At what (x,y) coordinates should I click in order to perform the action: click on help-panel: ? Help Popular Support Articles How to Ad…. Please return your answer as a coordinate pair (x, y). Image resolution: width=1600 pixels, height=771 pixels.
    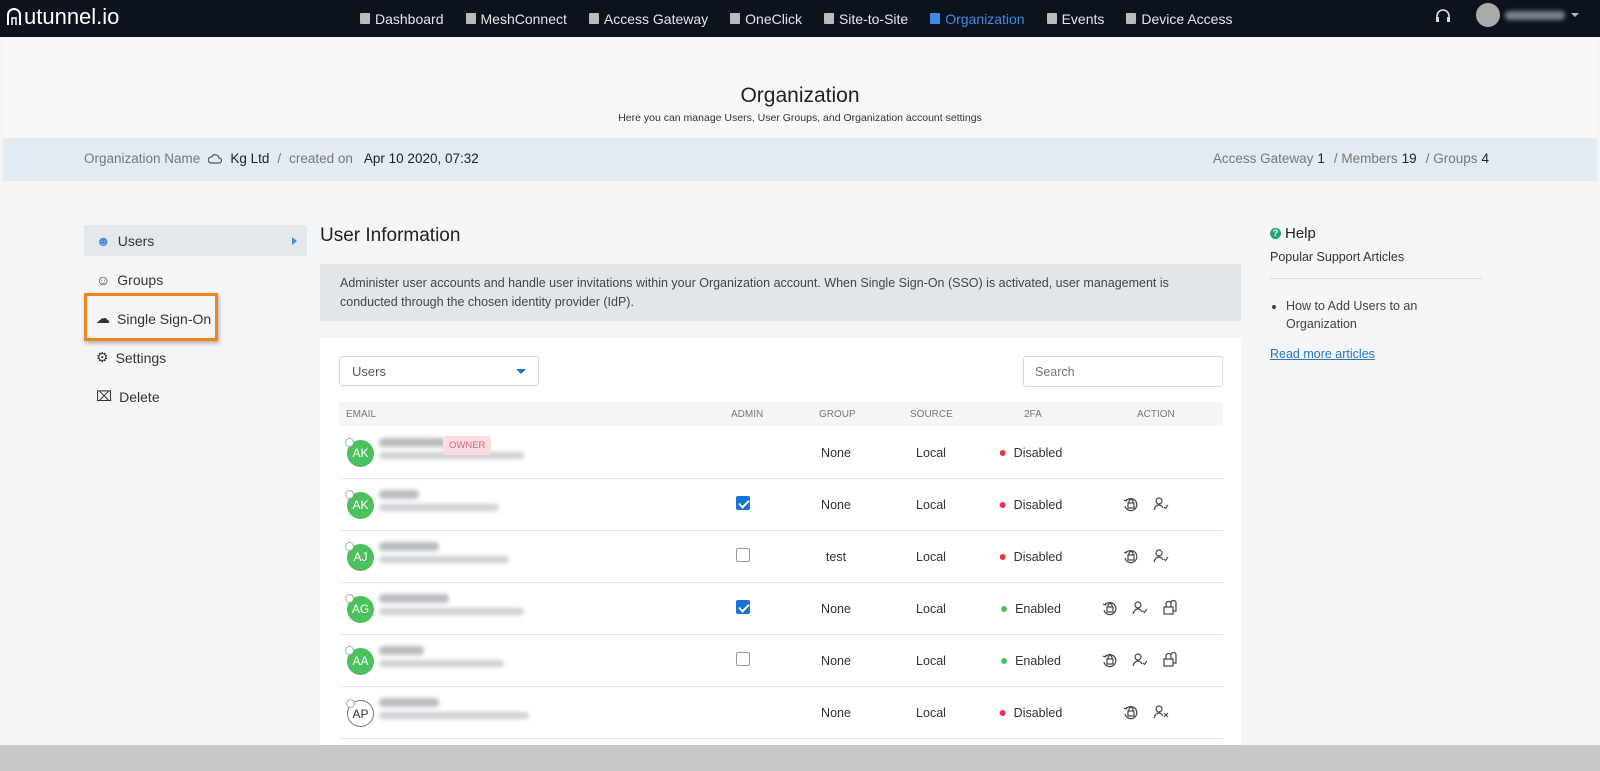
    Looking at the image, I should click on (1376, 293).